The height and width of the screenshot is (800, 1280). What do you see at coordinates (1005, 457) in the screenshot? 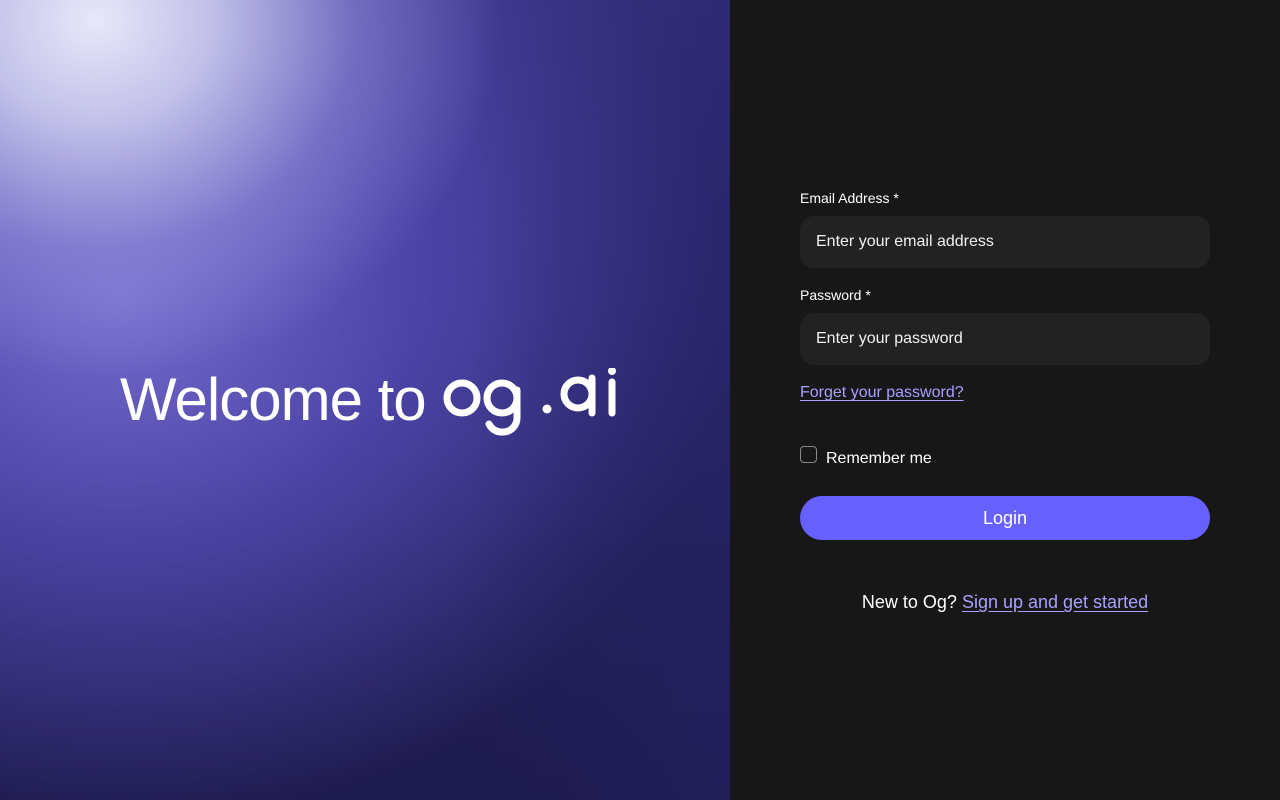
I see `remember-me-row: Remember me` at bounding box center [1005, 457].